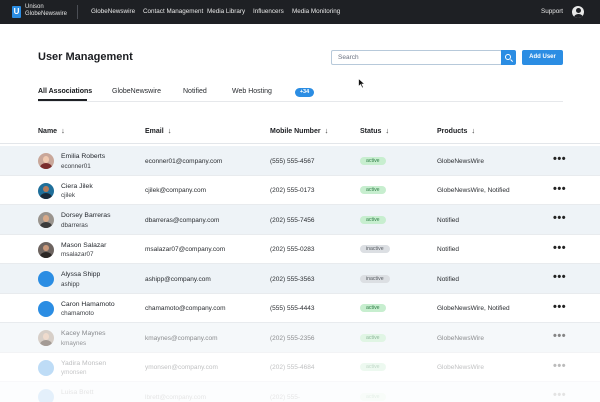 Image resolution: width=600 pixels, height=402 pixels. I want to click on support-link: Support, so click(552, 11).